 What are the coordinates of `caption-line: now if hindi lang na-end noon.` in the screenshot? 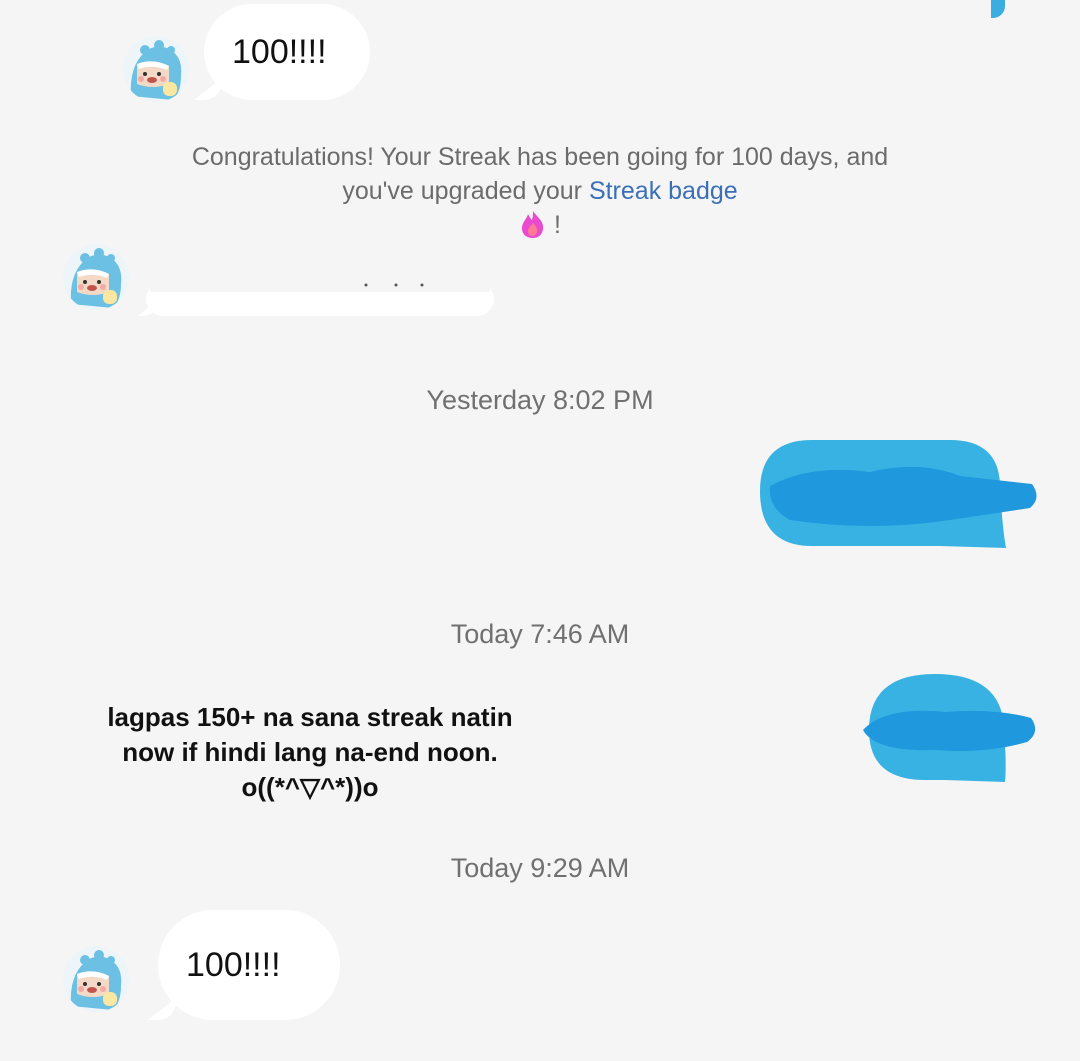 It's located at (310, 752).